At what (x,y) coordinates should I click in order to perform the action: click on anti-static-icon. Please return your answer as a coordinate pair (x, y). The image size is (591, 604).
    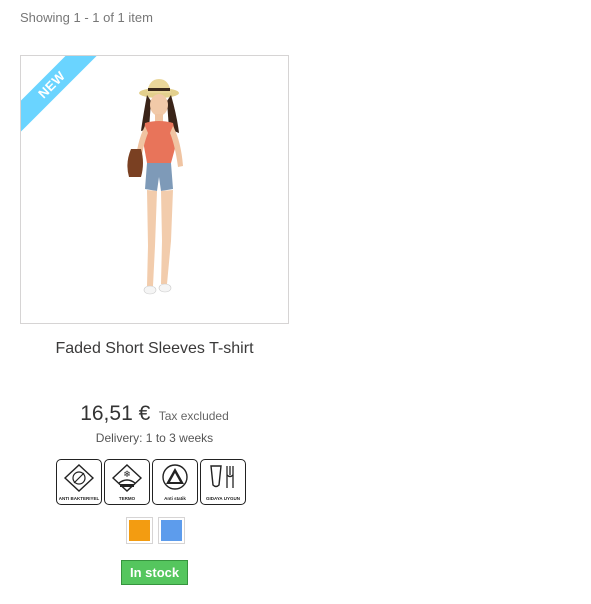
    Looking at the image, I should click on (175, 477).